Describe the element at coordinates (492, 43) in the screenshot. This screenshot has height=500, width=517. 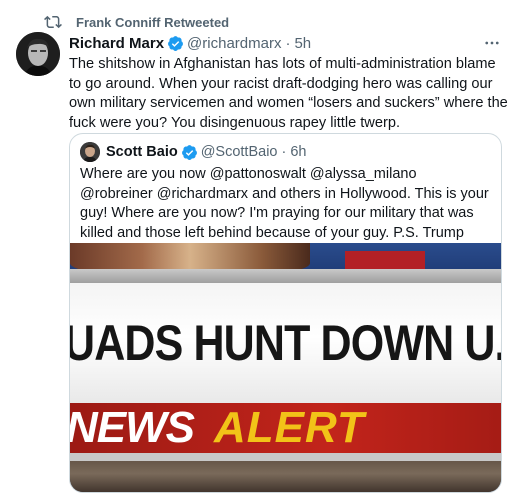
I see `more-icon` at that location.